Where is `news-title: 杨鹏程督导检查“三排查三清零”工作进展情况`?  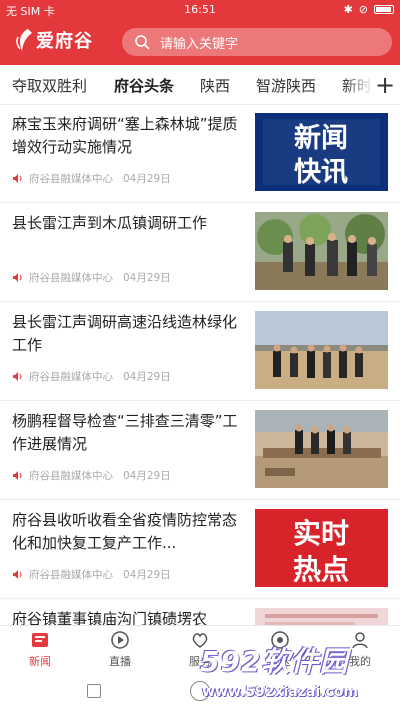 news-title: 杨鹏程督导检查“三排查三清零”工作进展情况 is located at coordinates (125, 432).